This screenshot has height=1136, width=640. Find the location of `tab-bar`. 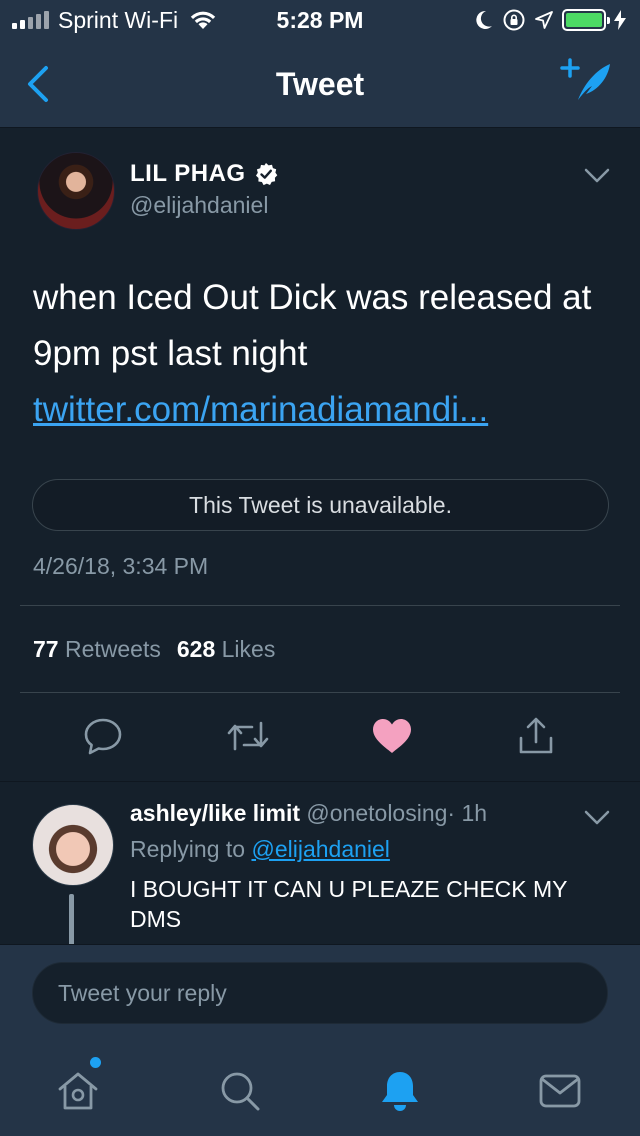

tab-bar is located at coordinates (320, 1090).